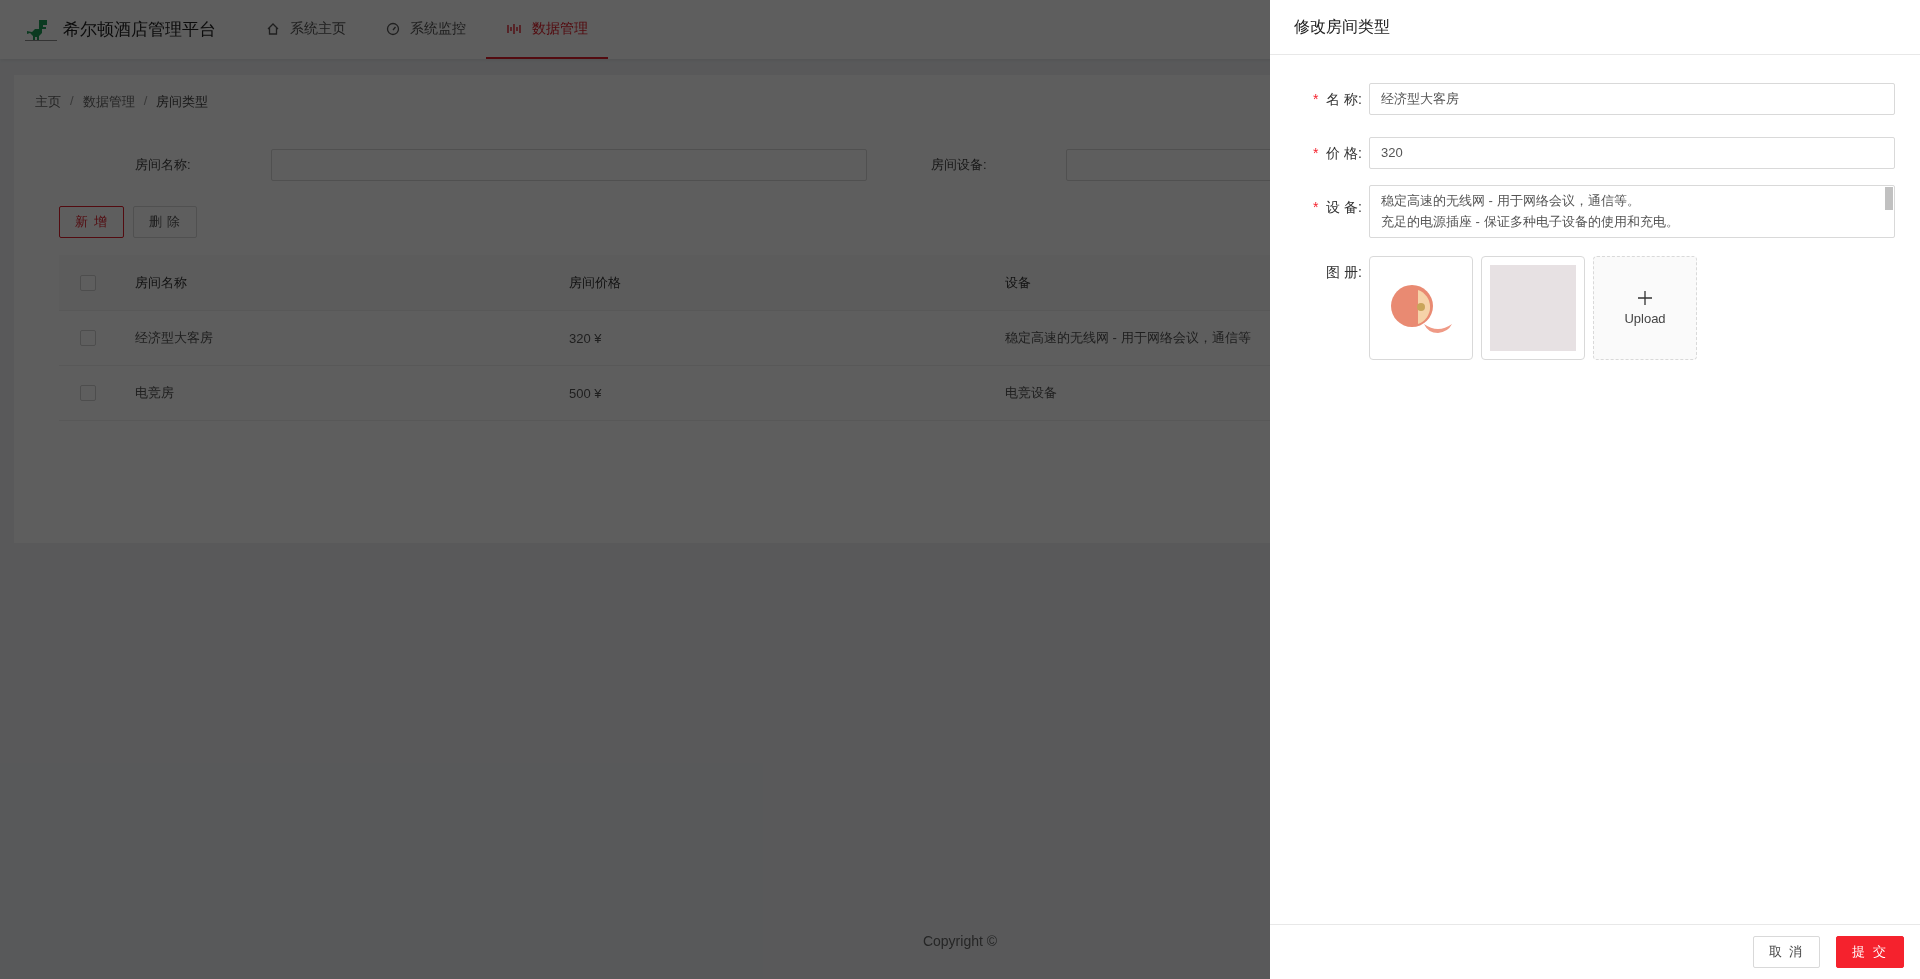 This screenshot has height=979, width=1920. I want to click on table-cell-text: 500 ¥, so click(586, 393).